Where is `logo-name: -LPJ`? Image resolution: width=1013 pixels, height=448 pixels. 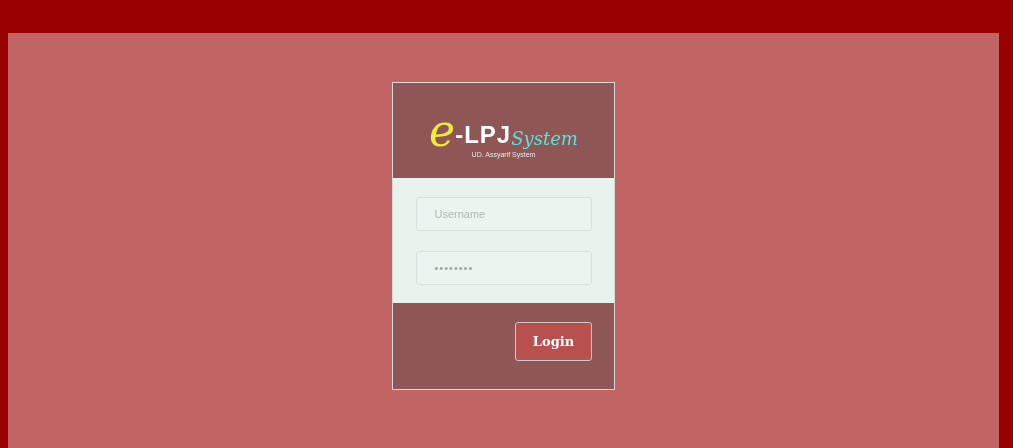 logo-name: -LPJ is located at coordinates (483, 134).